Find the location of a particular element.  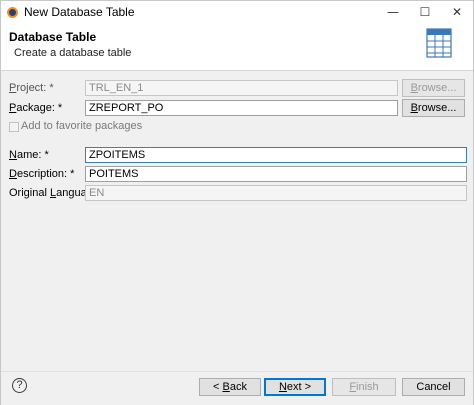

original-language-field: EN is located at coordinates (276, 193).